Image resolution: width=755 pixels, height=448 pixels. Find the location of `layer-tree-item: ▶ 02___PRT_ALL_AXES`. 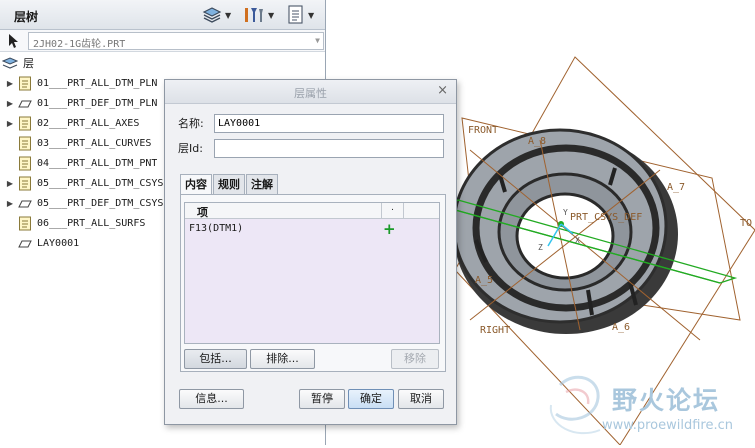

layer-tree-item: ▶ 02___PRT_ALL_AXES is located at coordinates (85, 123).